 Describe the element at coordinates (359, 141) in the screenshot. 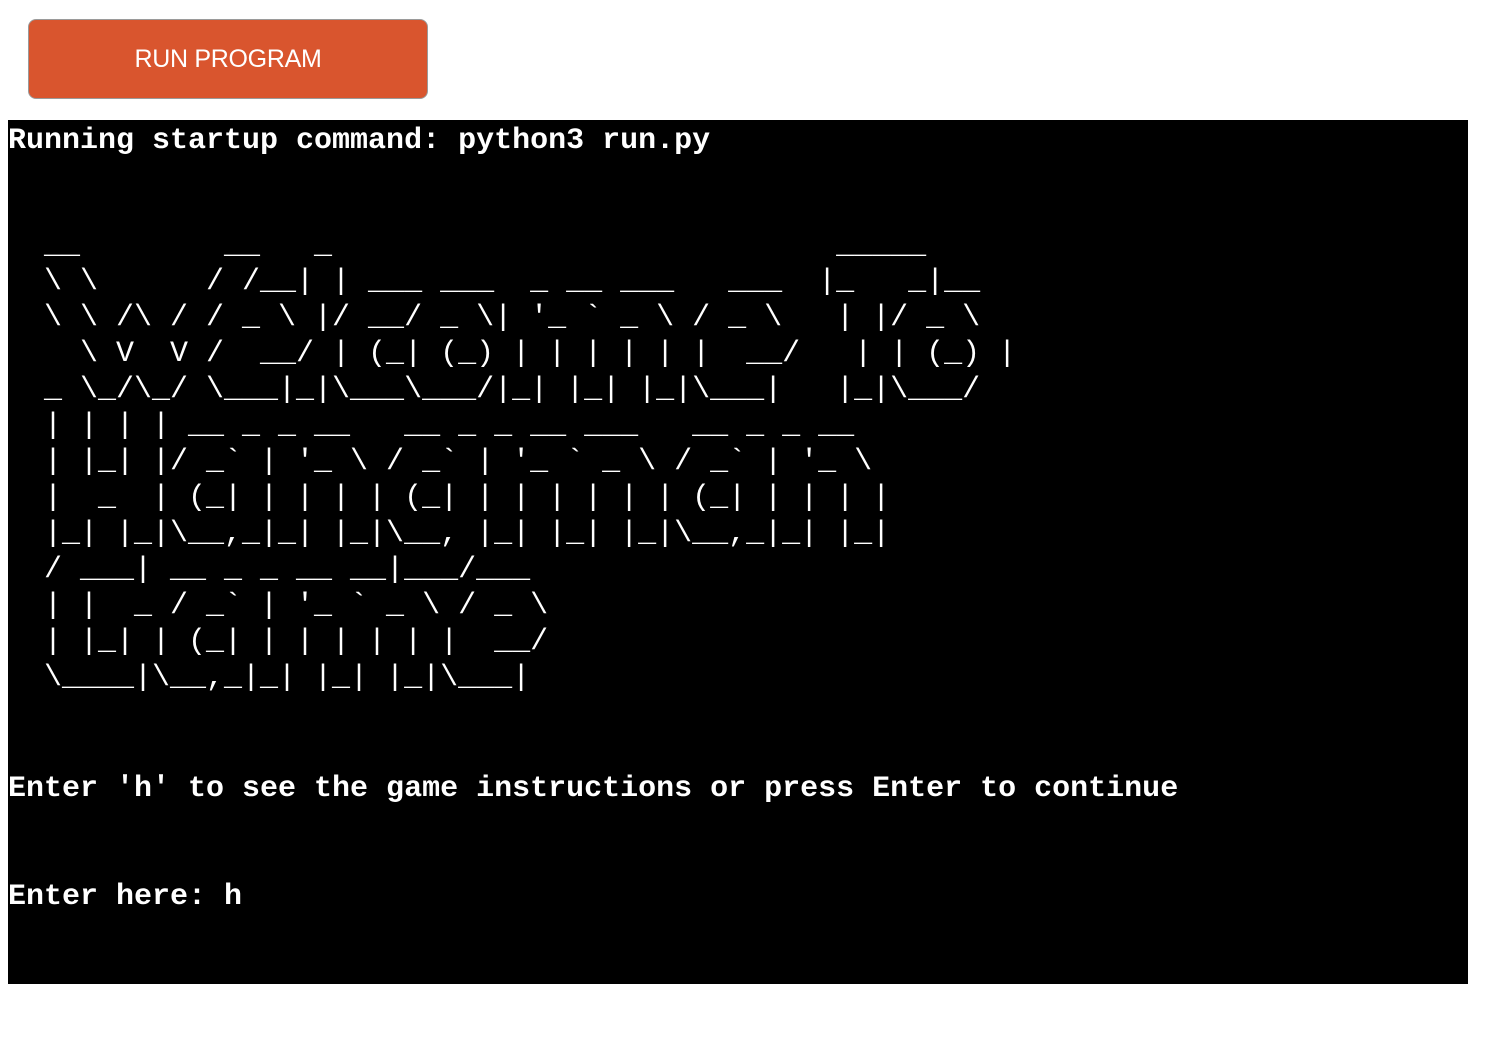

I see `startup-command-line: Running startup command: python3 run.py` at that location.